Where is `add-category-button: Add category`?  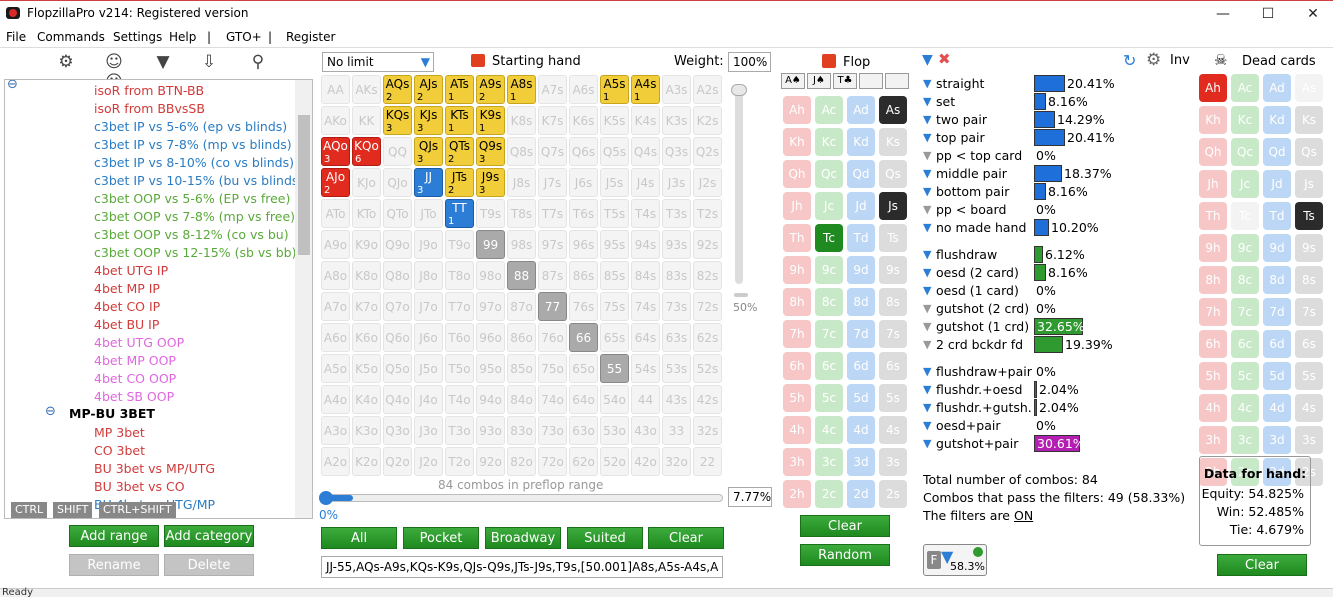 add-category-button: Add category is located at coordinates (209, 536).